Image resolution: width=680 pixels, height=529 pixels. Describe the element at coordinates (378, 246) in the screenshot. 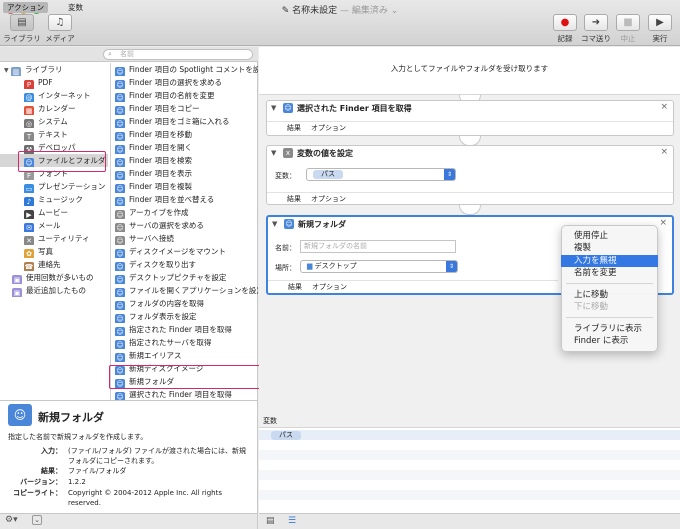

I see `folder-name-input: 新規フォルダの名前` at that location.